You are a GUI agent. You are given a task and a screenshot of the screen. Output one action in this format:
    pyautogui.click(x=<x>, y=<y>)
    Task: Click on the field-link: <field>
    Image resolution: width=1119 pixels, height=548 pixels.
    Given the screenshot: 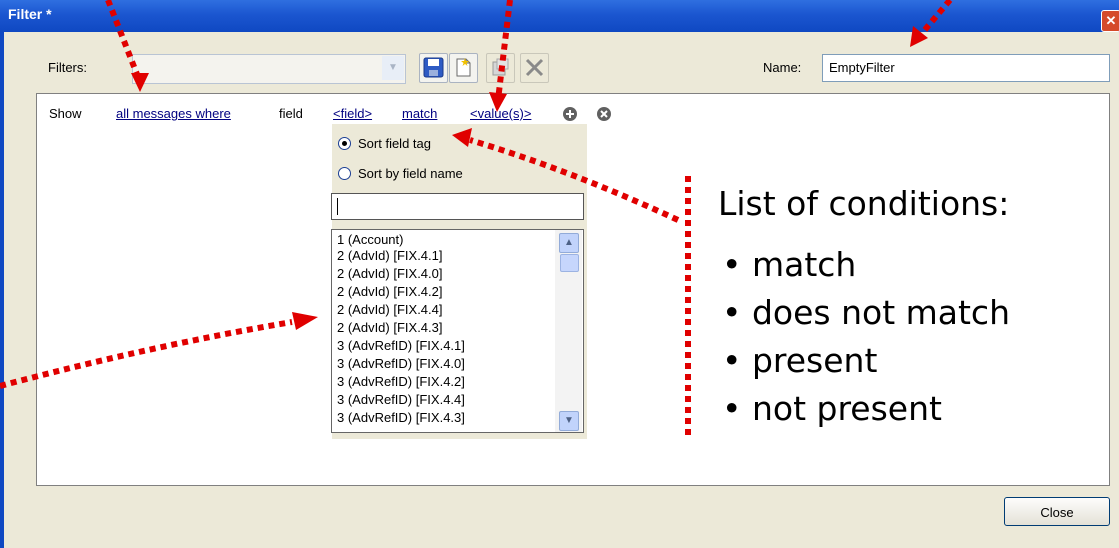 What is the action you would take?
    pyautogui.click(x=352, y=113)
    